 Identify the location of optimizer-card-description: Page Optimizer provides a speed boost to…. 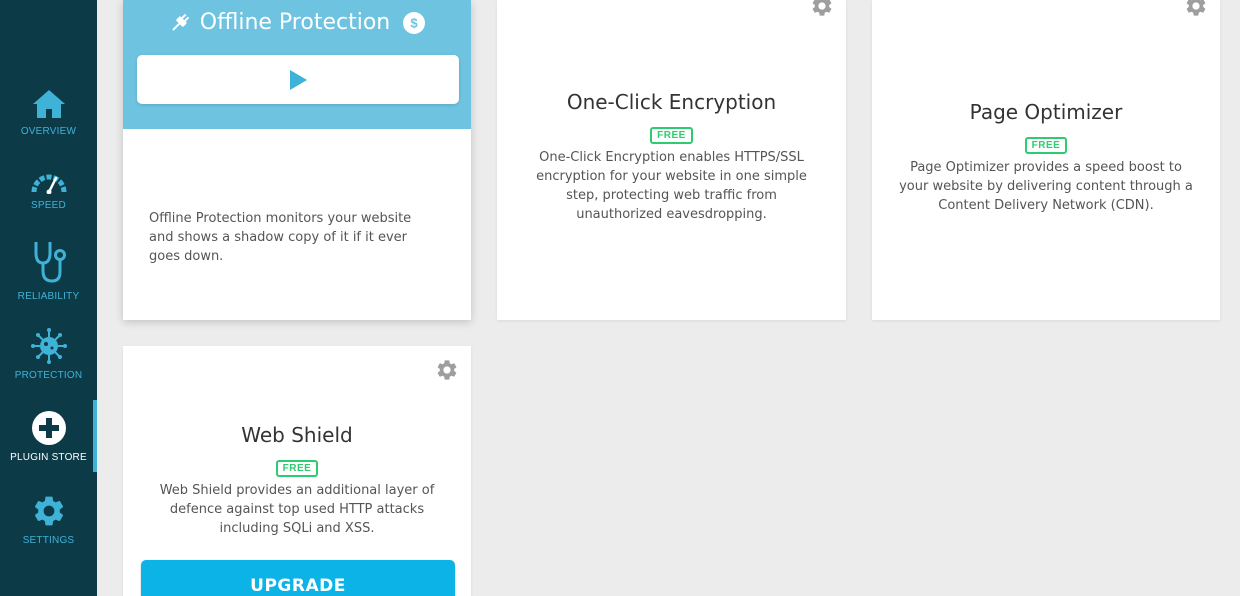
(1046, 186).